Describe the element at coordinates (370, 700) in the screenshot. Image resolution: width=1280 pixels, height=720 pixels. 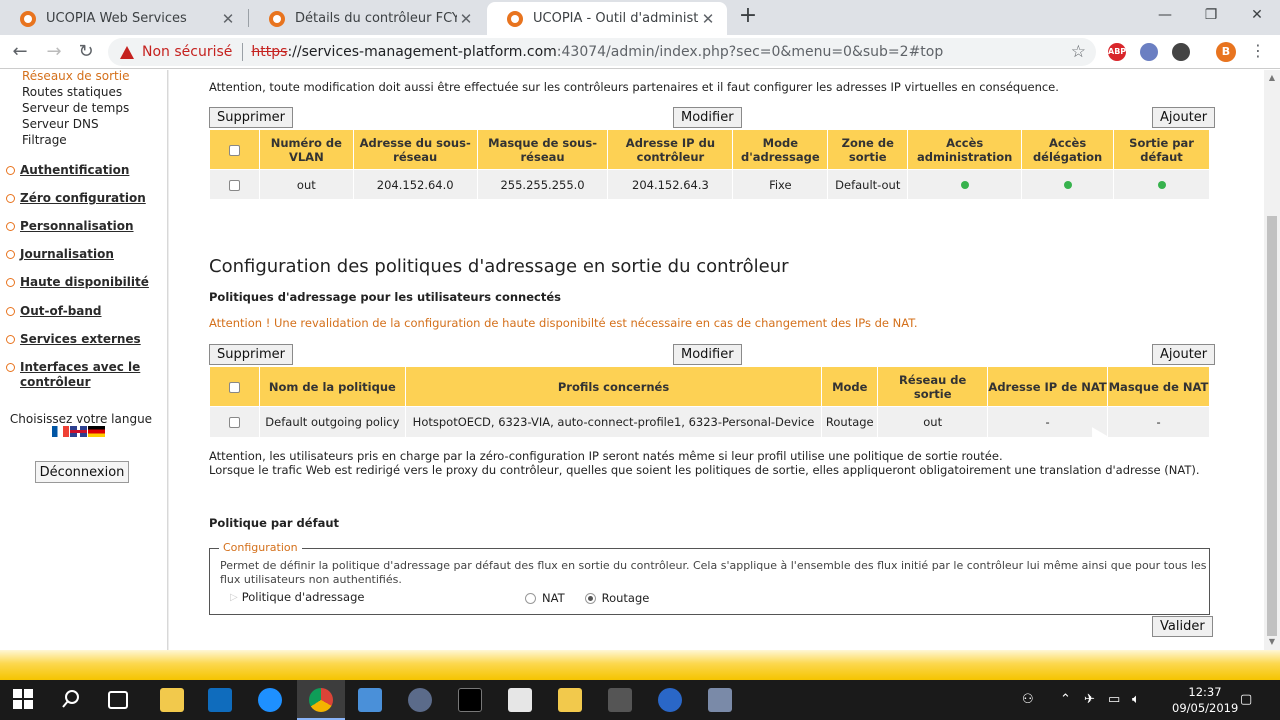
I see `network-tool-icon` at that location.